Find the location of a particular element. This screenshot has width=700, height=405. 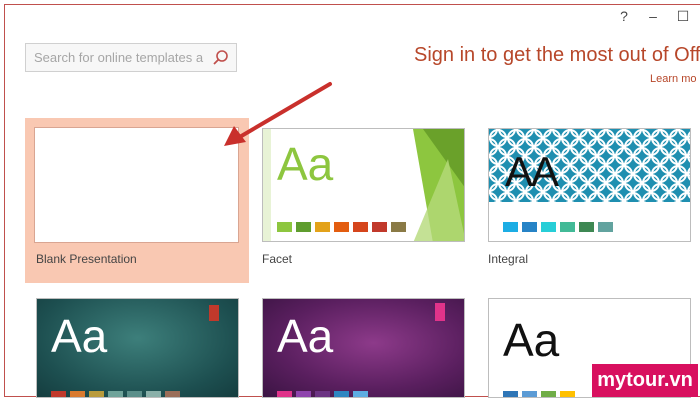

template-label: Facet is located at coordinates (277, 259).